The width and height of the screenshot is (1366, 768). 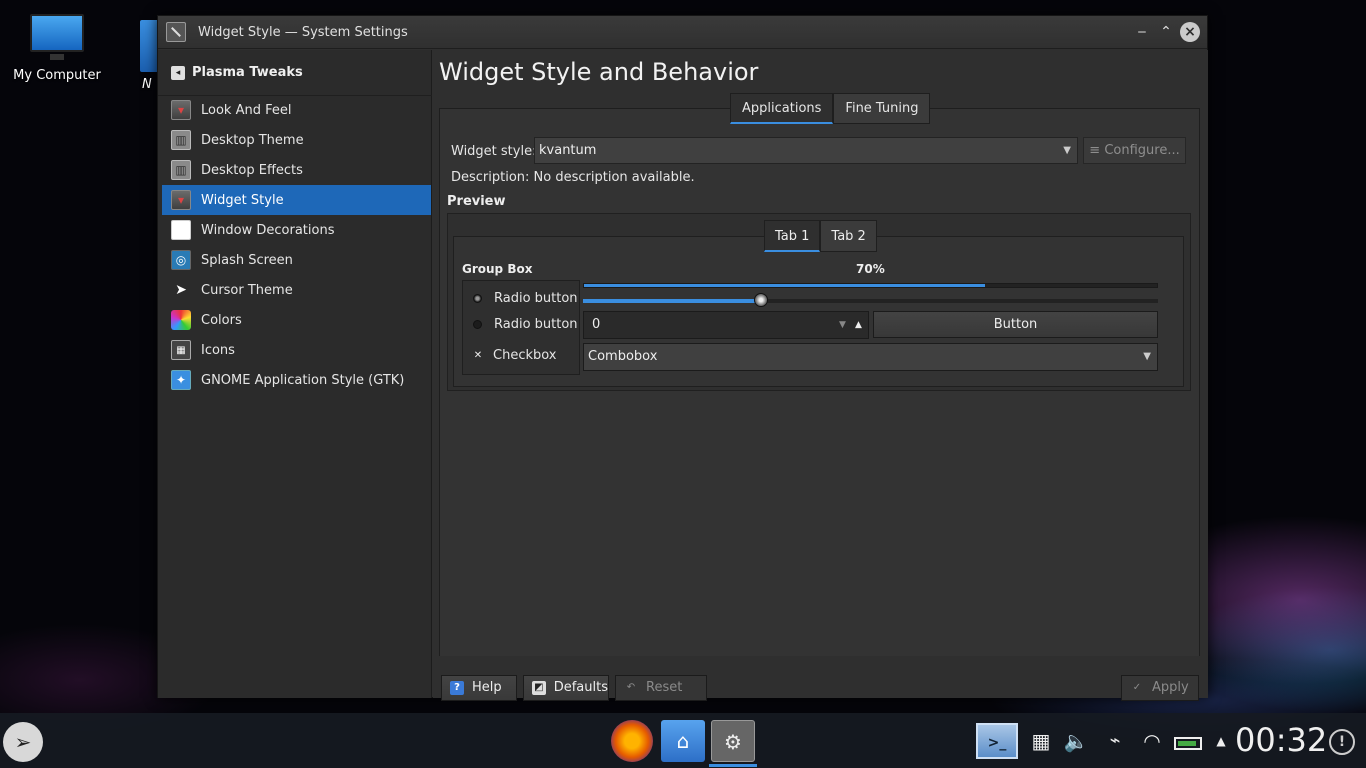 I want to click on progress-fill, so click(x=785, y=285).